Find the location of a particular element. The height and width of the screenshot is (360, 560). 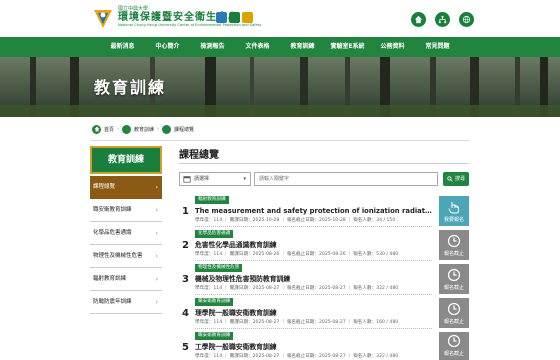

sidebar-item-hazcom: 化學品危害通識 › is located at coordinates (126, 233).